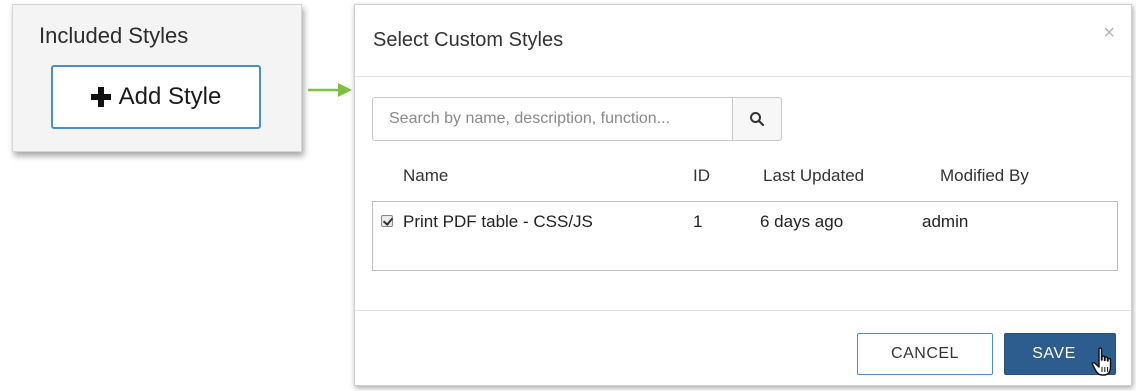 Image resolution: width=1136 pixels, height=391 pixels. I want to click on row-last-updated: 6 days ago, so click(802, 221).